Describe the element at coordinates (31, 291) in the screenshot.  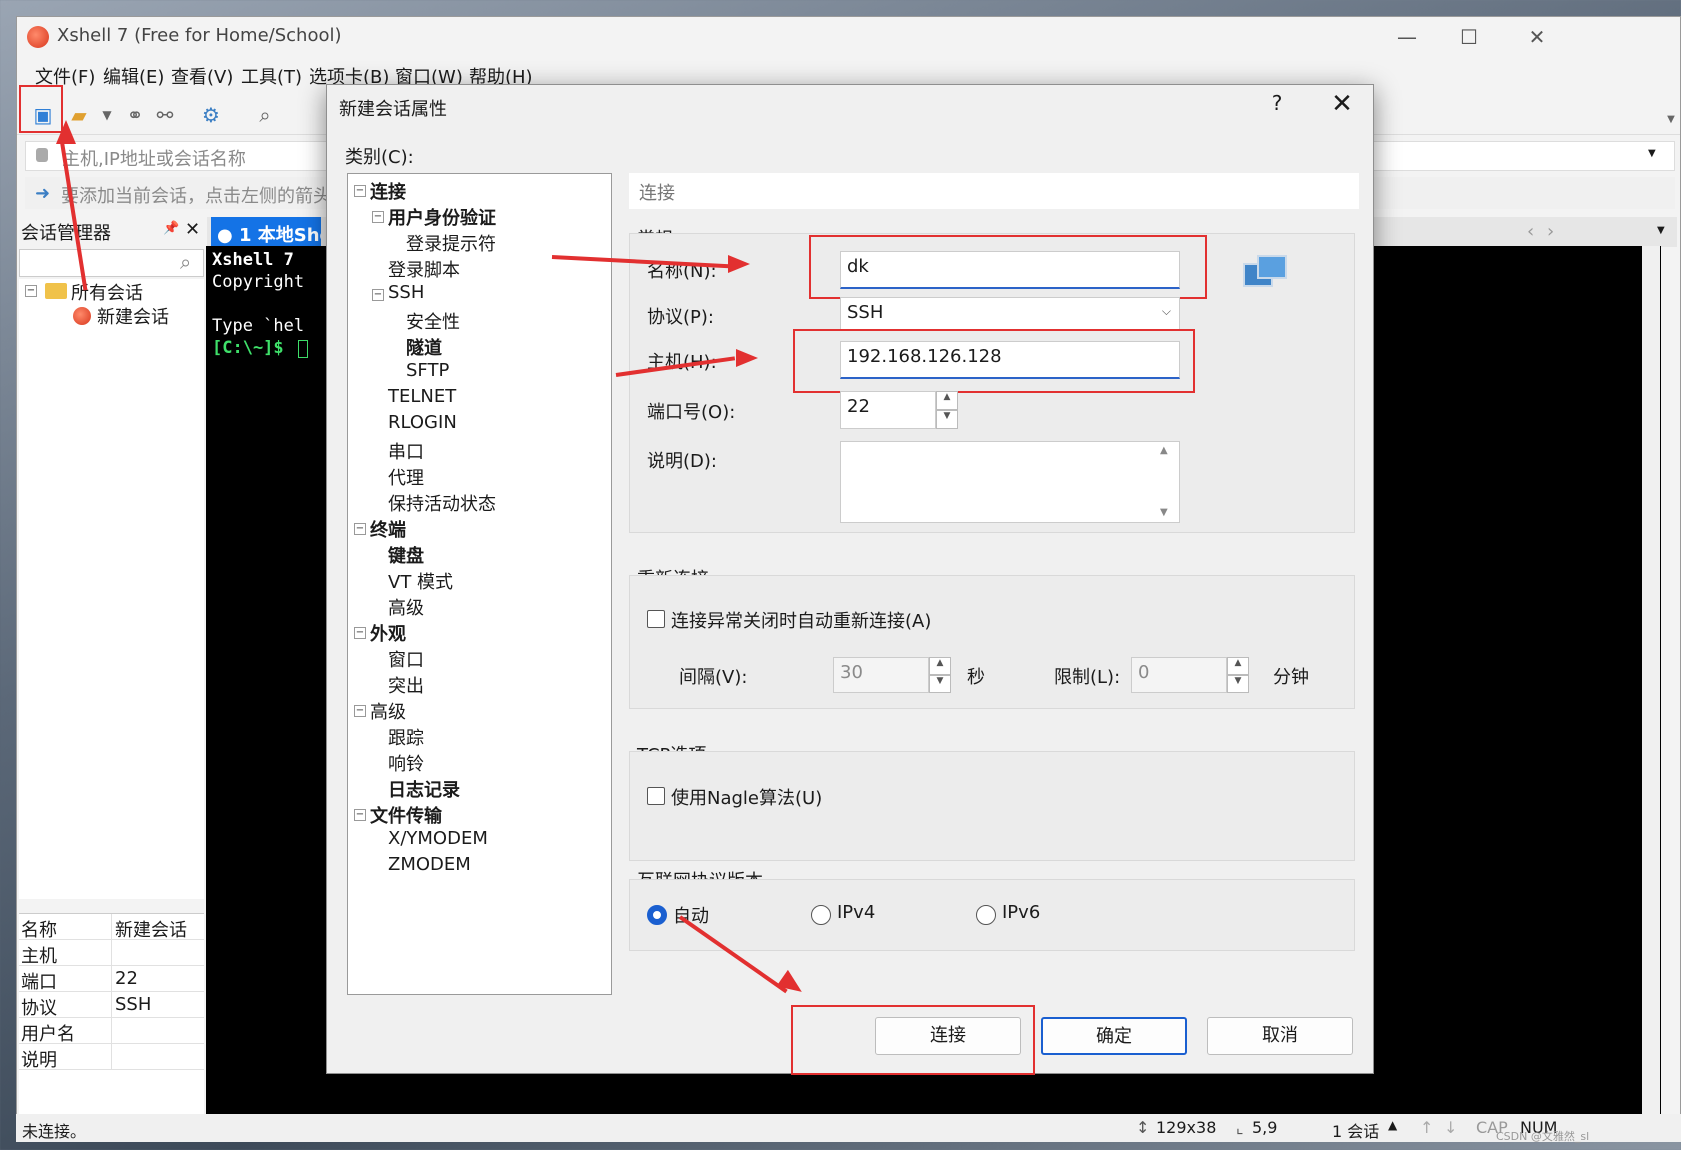
I see `collapse-toggle-icon: −` at that location.